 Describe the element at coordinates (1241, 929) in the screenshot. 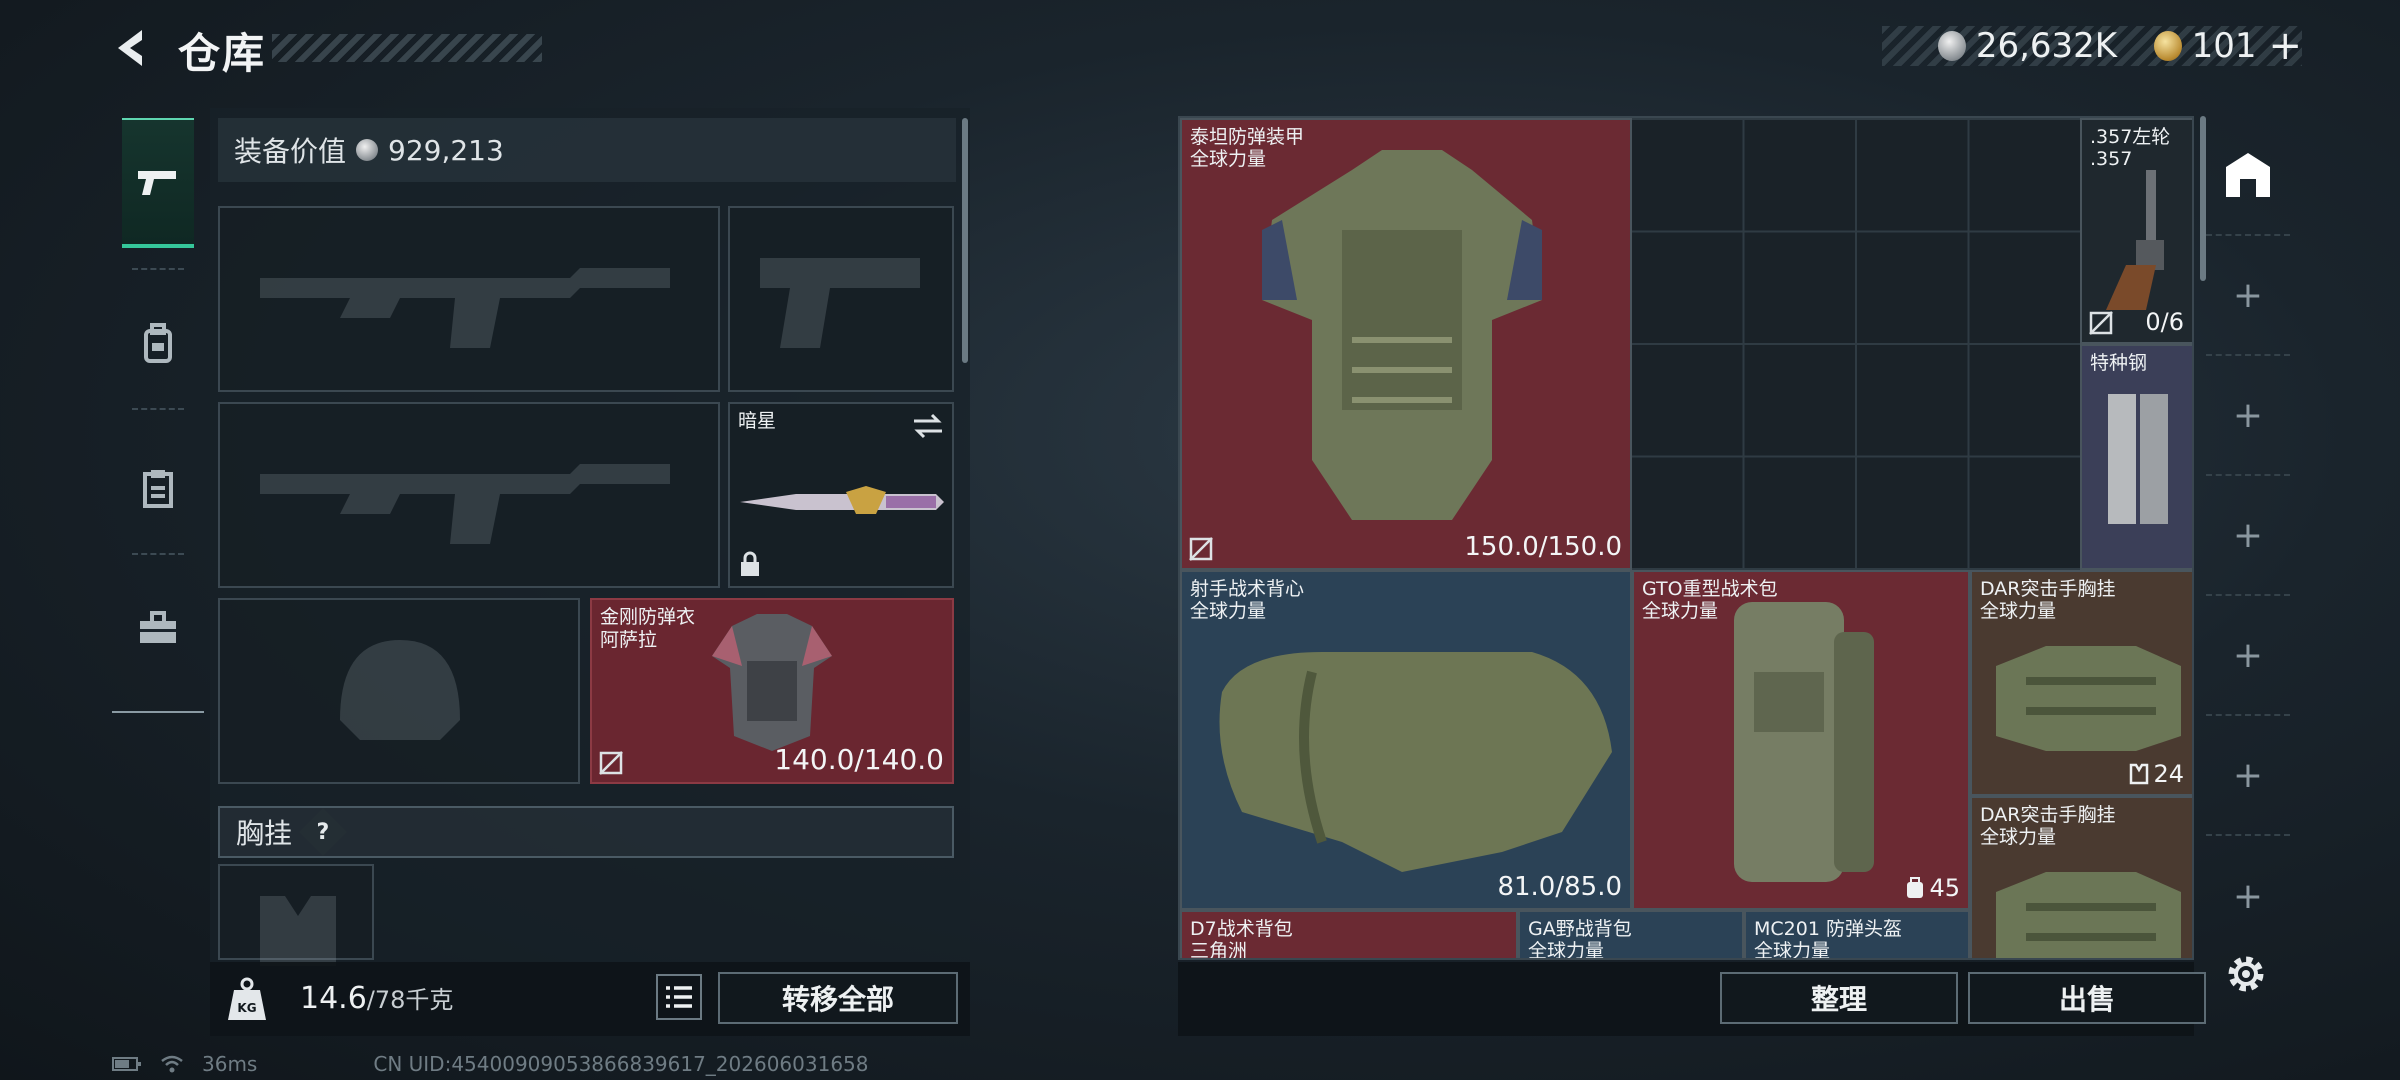

I see `item-title: D7战术背包` at that location.